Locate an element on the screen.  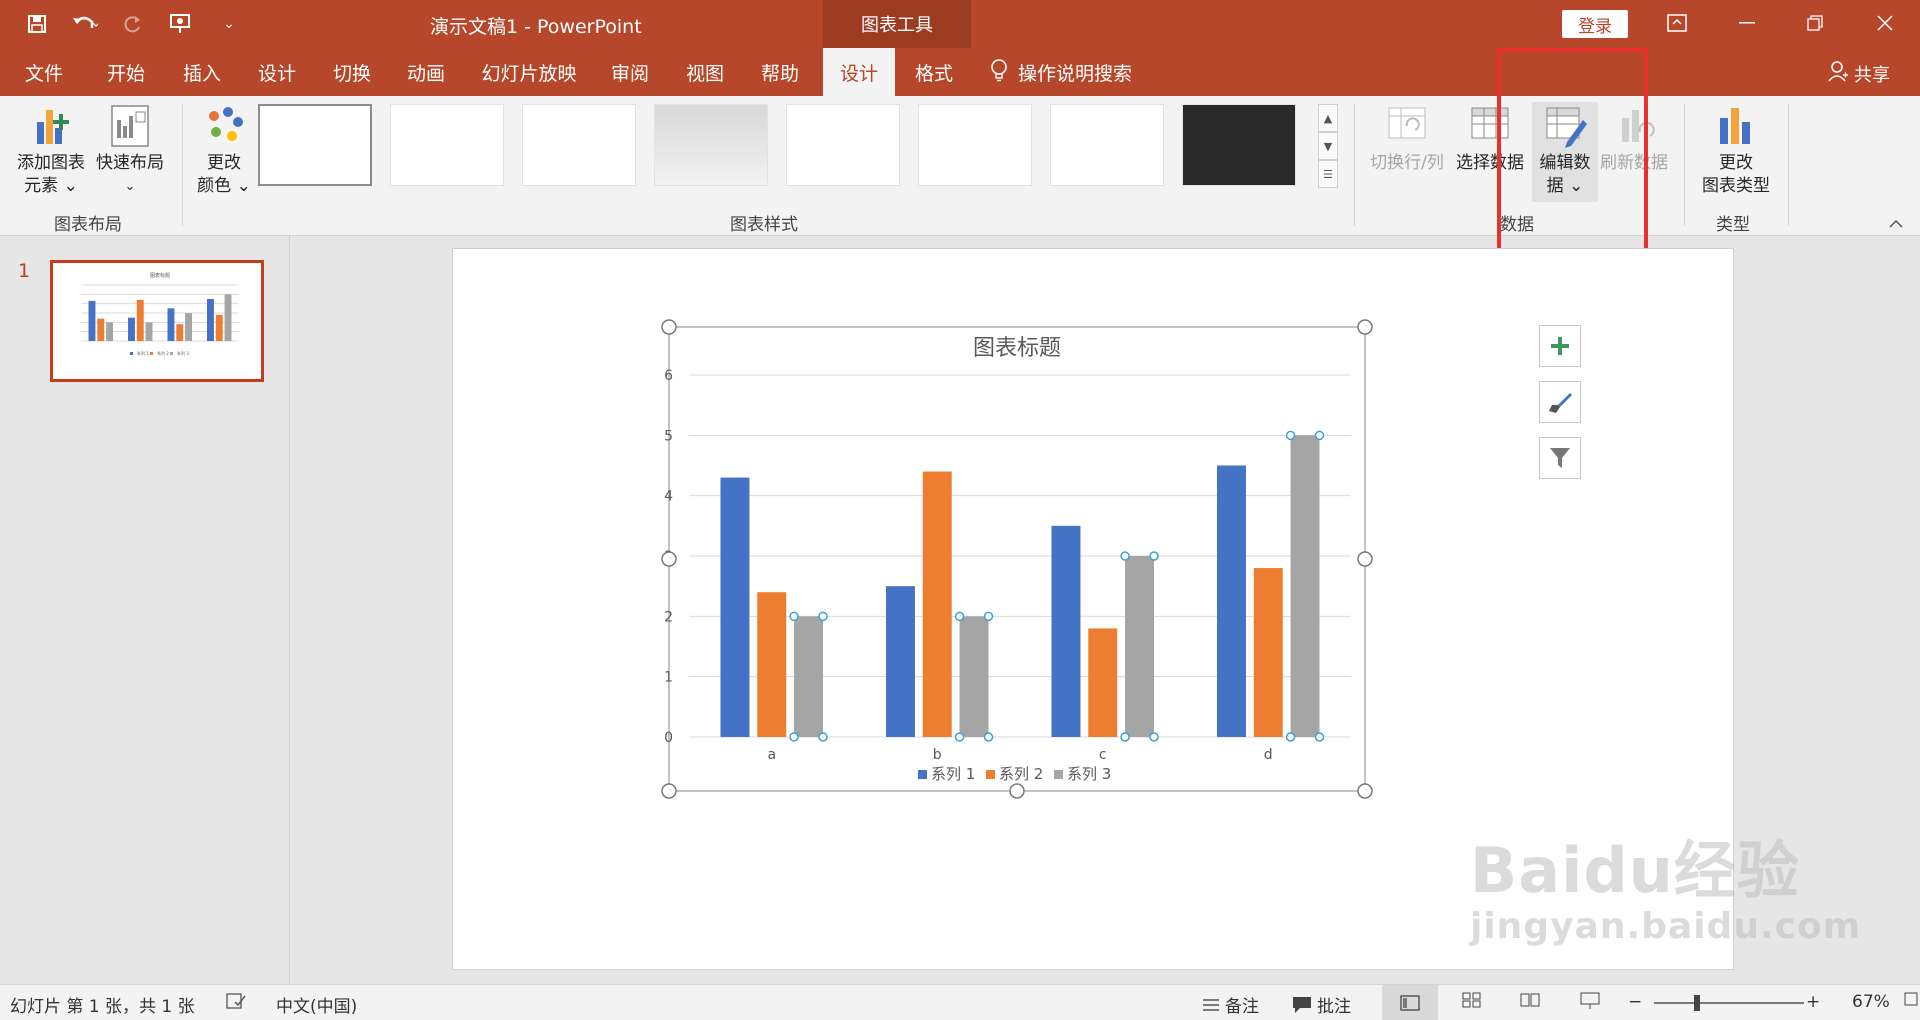
slide-count-status: 幻灯片 第 1 张，共 1 张 is located at coordinates (102, 1004).